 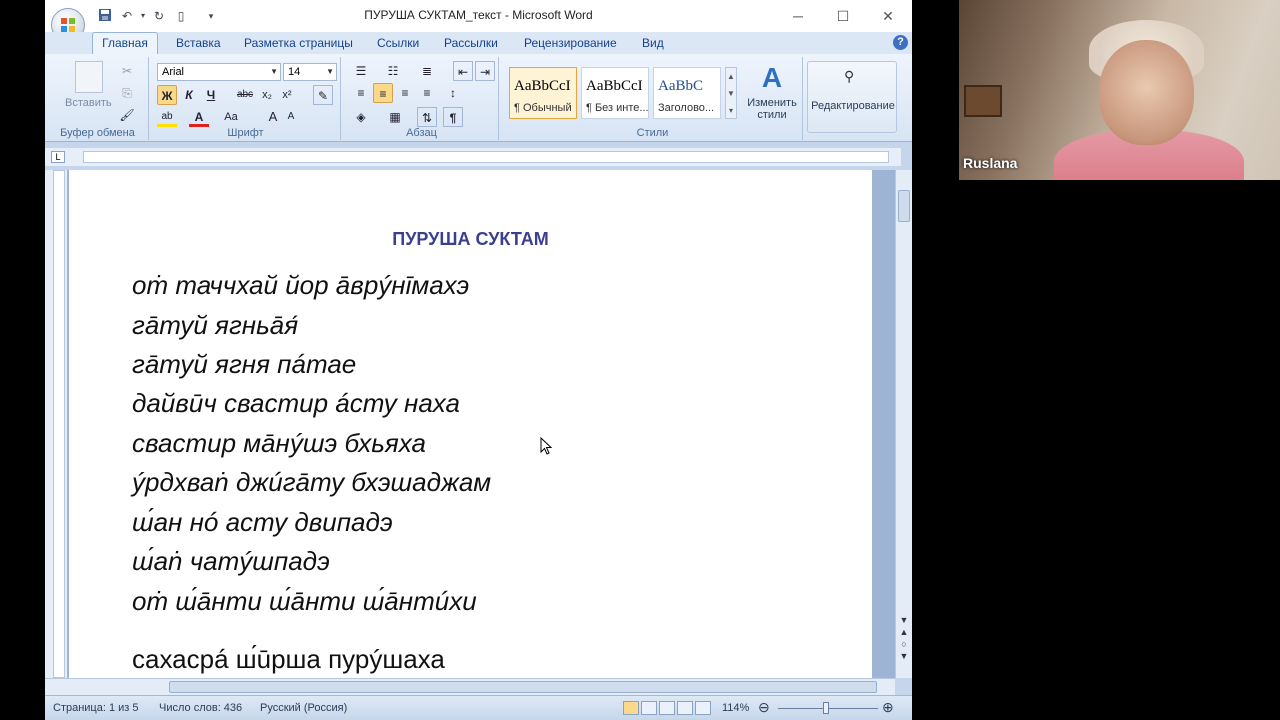 I want to click on copy-icon: ⎘, so click(x=127, y=93).